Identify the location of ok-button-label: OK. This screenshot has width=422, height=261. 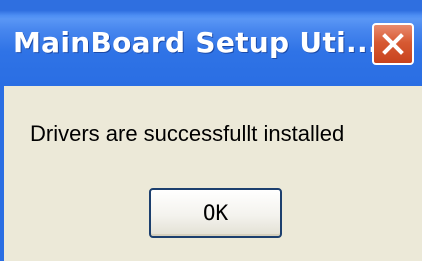
(215, 213).